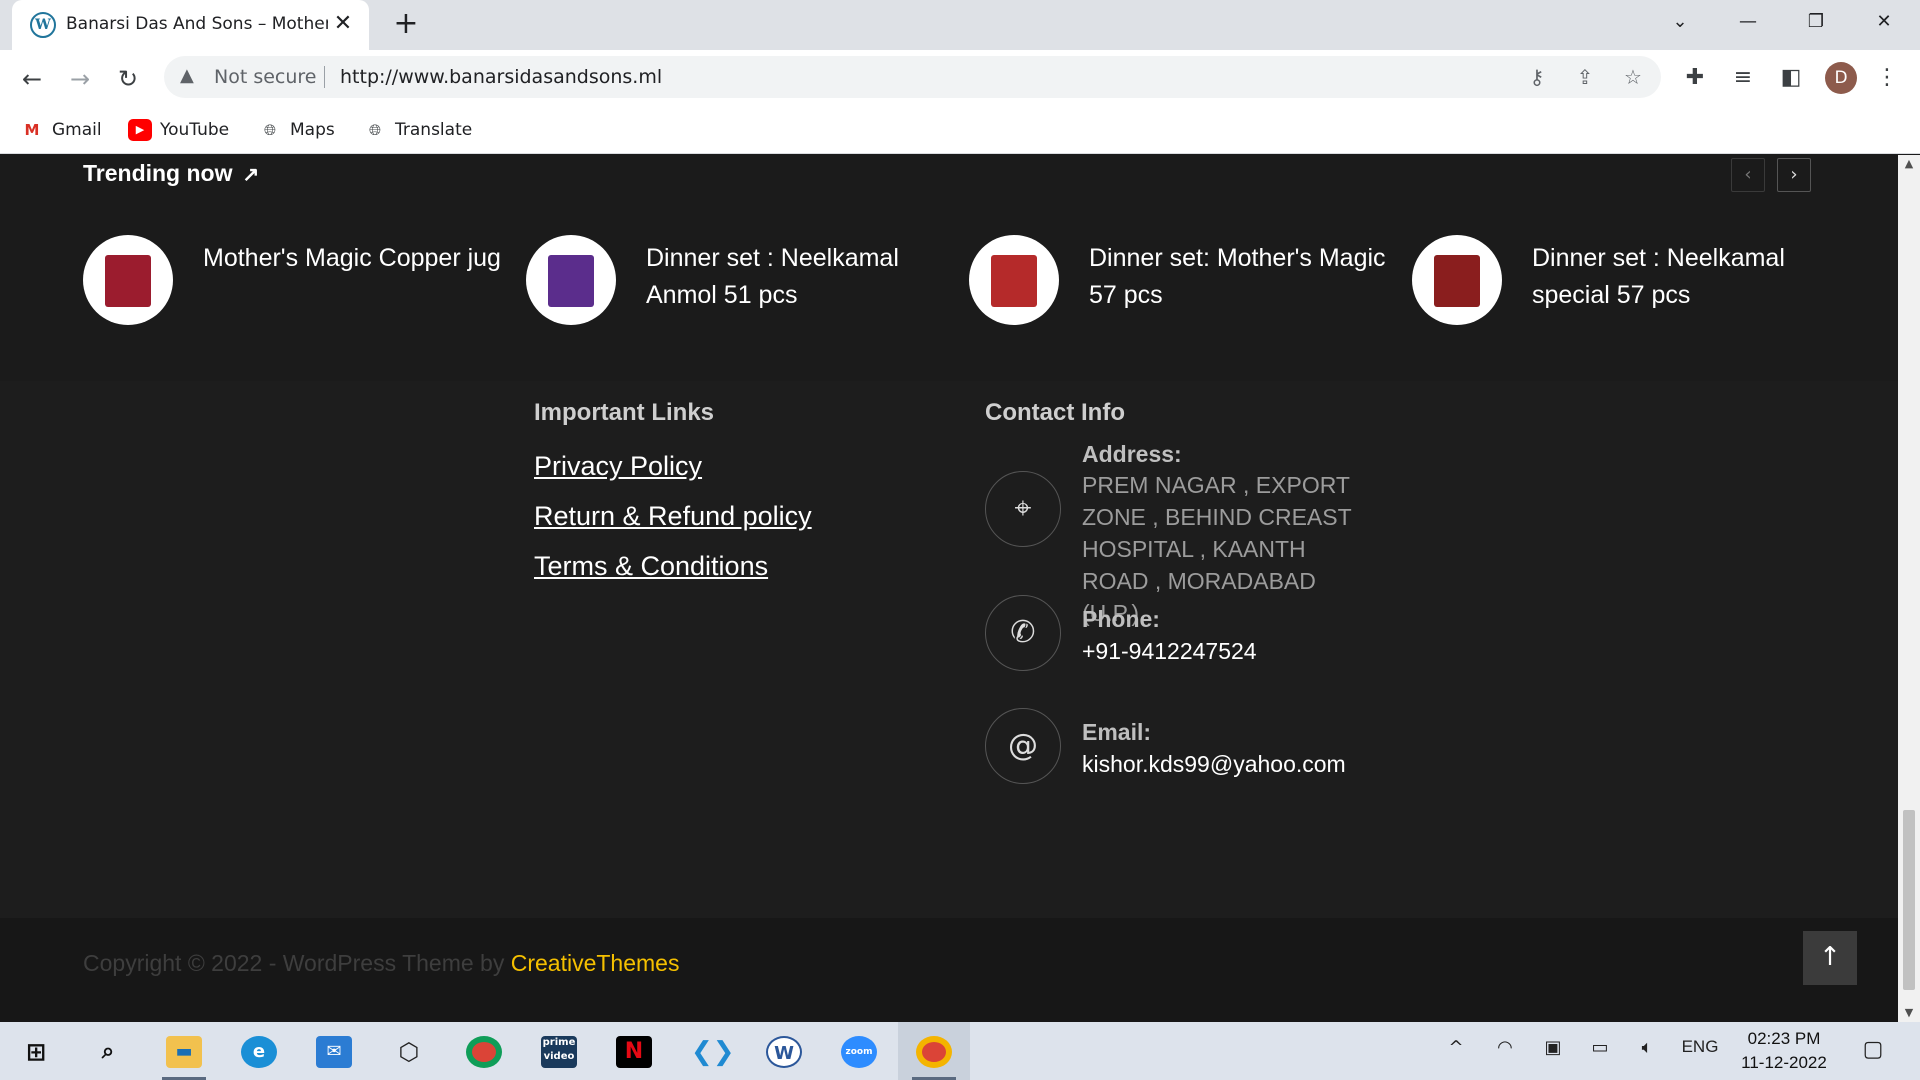 The image size is (1920, 1080). I want to click on taskbar-prime-video: prime video, so click(559, 1051).